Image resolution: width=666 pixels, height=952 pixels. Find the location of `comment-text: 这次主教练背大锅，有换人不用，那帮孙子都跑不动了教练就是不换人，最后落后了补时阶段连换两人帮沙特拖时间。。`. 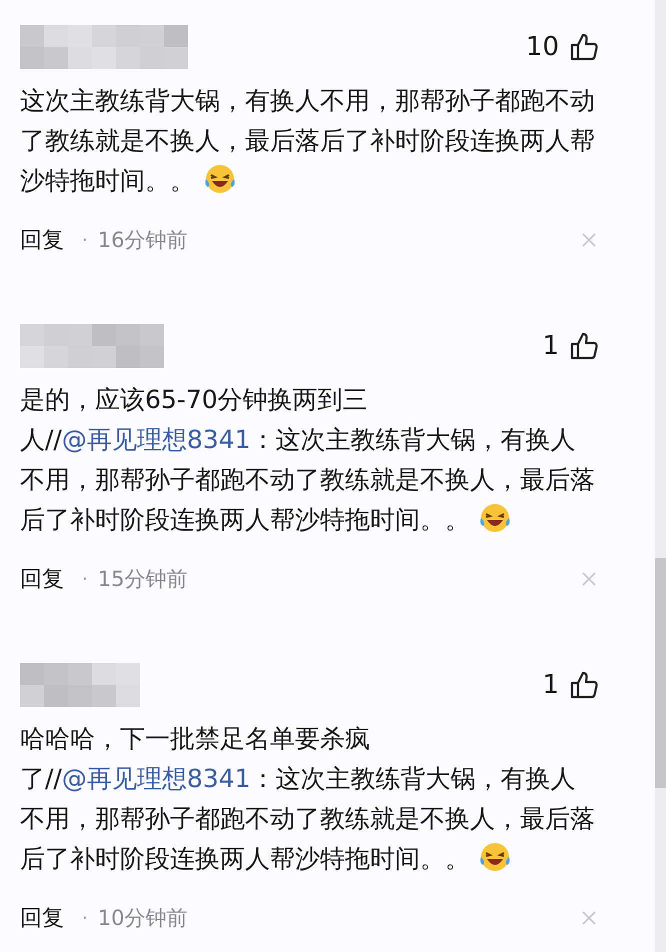

comment-text: 这次主教练背大锅，有换人不用，那帮孙子都跑不动了教练就是不换人，最后落后了补时阶段连换两人帮沙特拖时间。。 is located at coordinates (308, 141).